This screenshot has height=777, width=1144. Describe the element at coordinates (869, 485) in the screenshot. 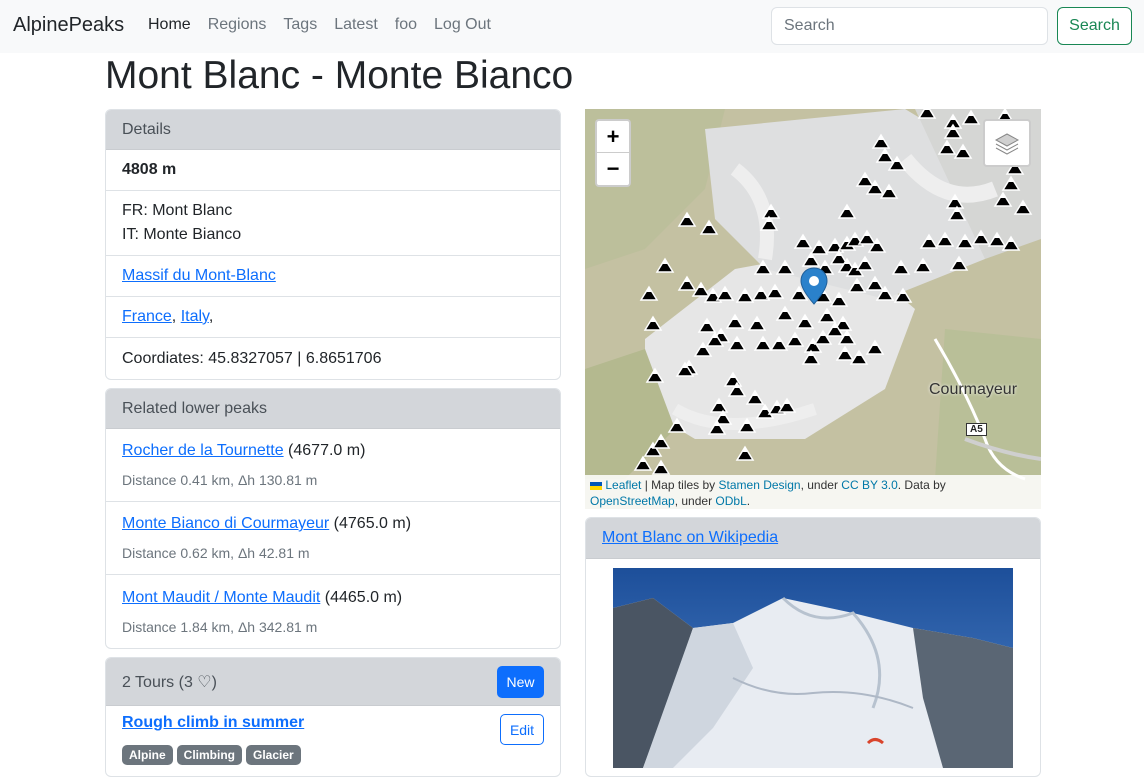

I see `ccby-link: CC BY 3.0` at that location.